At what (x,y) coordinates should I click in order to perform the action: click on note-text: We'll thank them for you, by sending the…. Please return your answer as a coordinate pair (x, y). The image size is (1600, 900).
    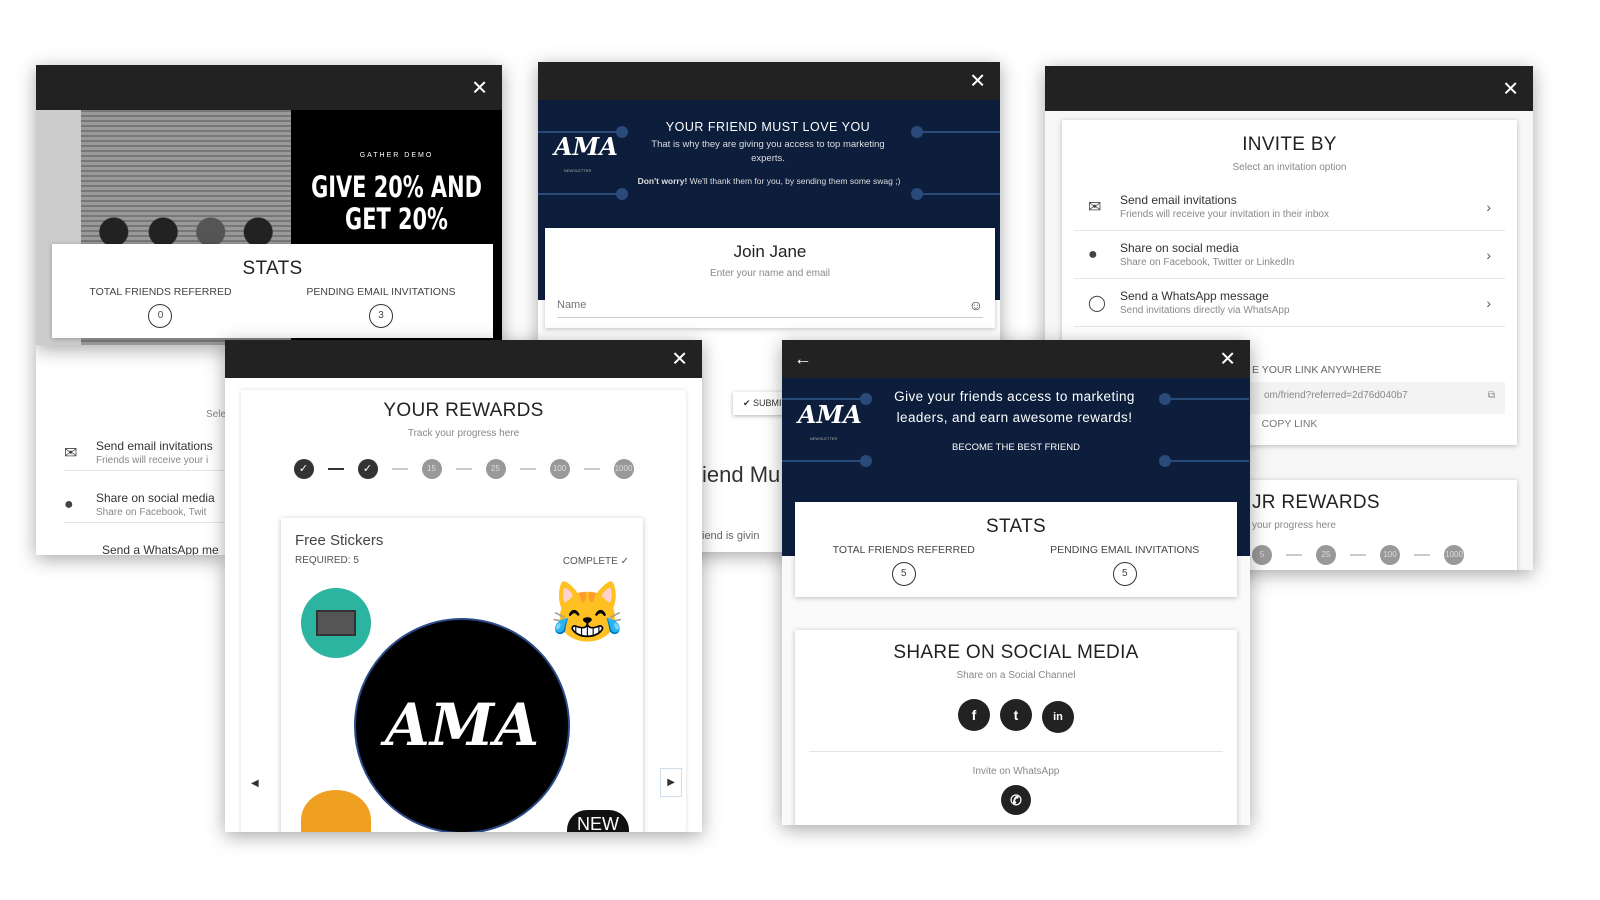
    Looking at the image, I should click on (794, 181).